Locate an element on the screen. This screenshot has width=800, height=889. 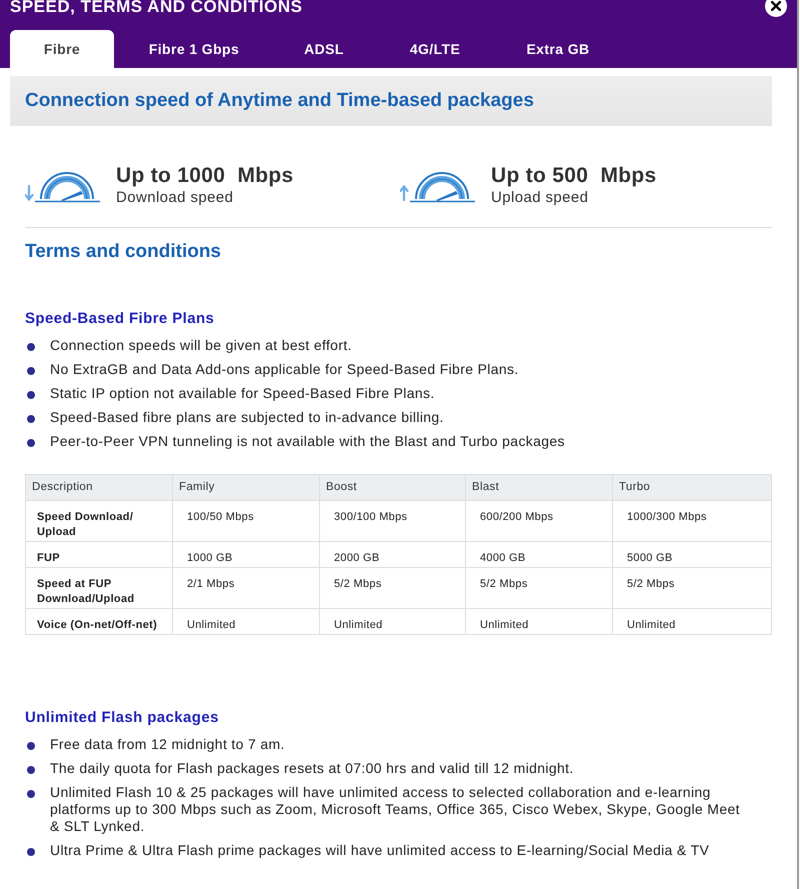
speed-value: Up to 500 Mbps is located at coordinates (574, 176).